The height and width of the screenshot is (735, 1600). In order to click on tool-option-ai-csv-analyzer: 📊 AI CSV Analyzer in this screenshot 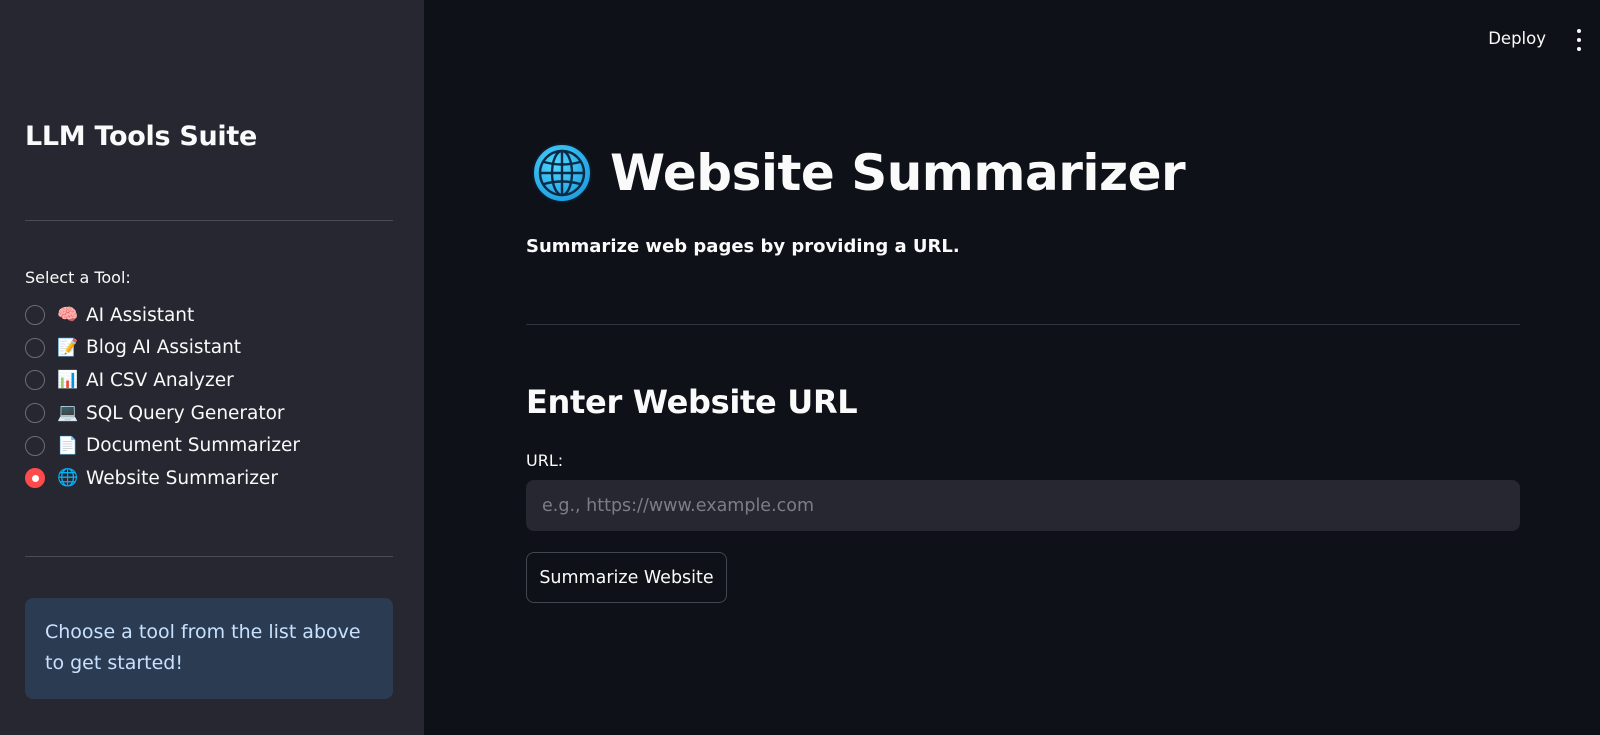, I will do `click(162, 380)`.